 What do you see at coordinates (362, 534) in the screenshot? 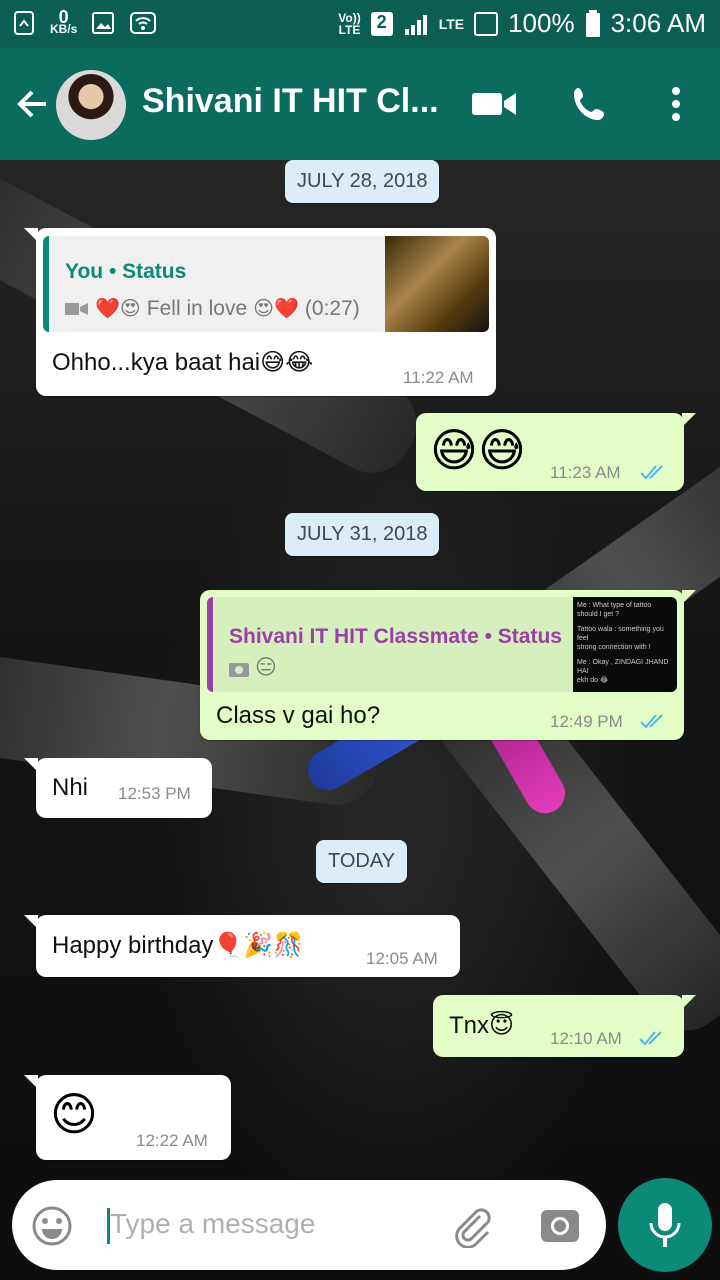
I see `date-separator: JULY 31, 2018` at bounding box center [362, 534].